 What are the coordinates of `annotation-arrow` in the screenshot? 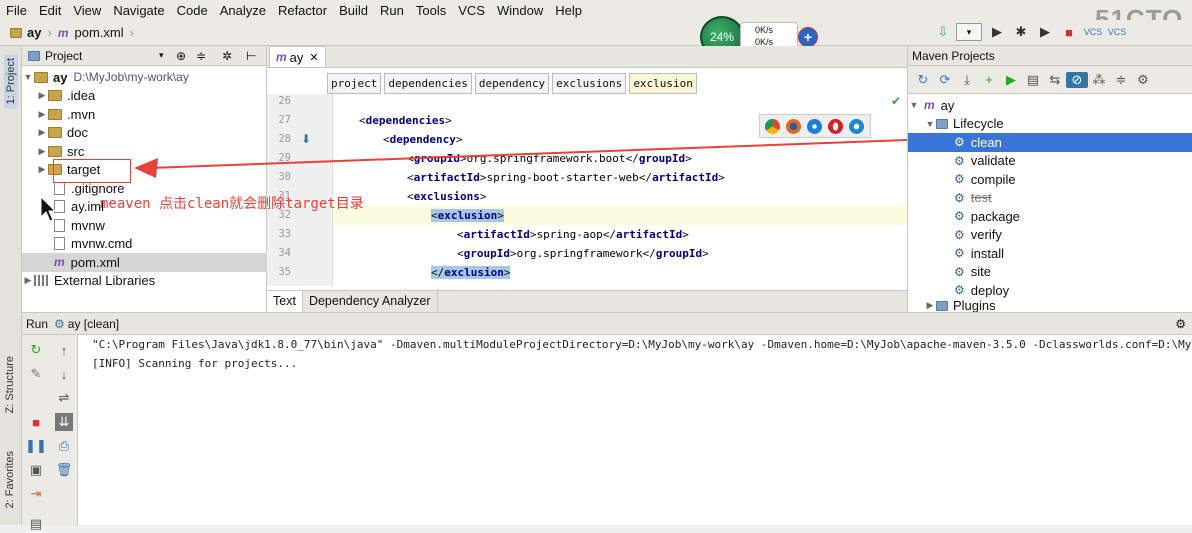 It's located at (521, 158).